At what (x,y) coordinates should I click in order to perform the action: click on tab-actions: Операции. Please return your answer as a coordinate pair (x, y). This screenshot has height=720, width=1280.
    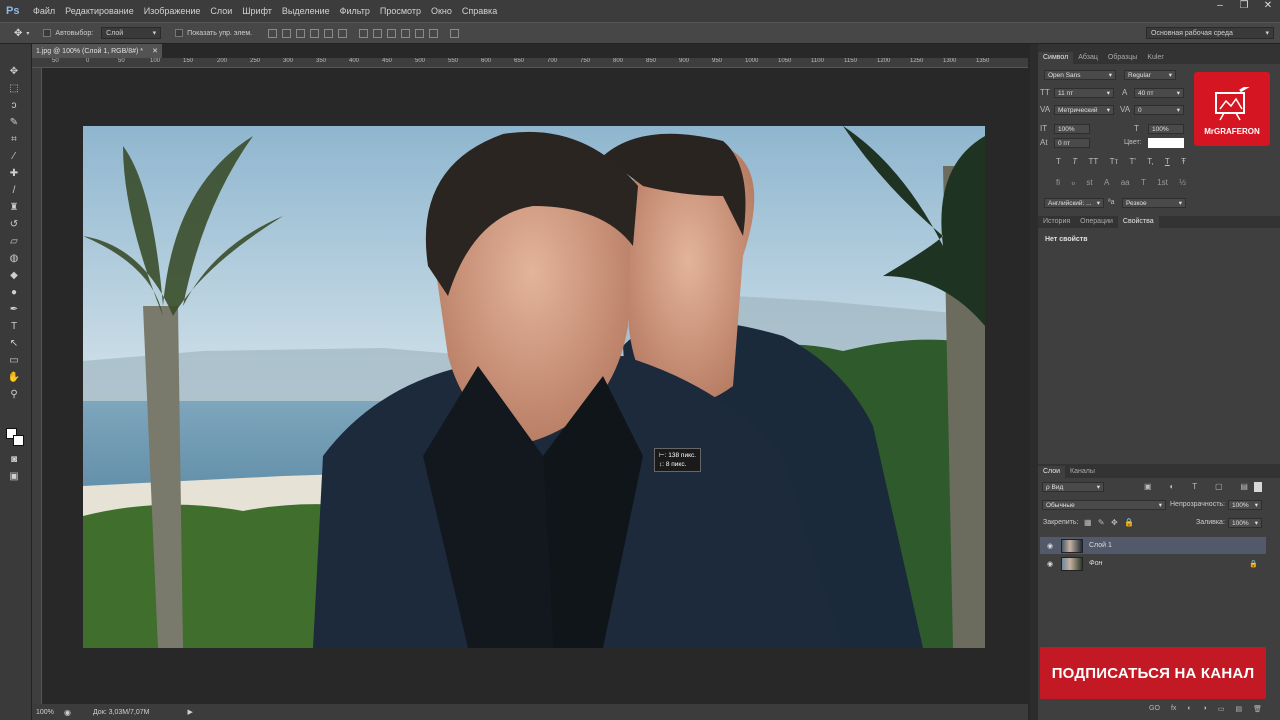
    Looking at the image, I should click on (1096, 222).